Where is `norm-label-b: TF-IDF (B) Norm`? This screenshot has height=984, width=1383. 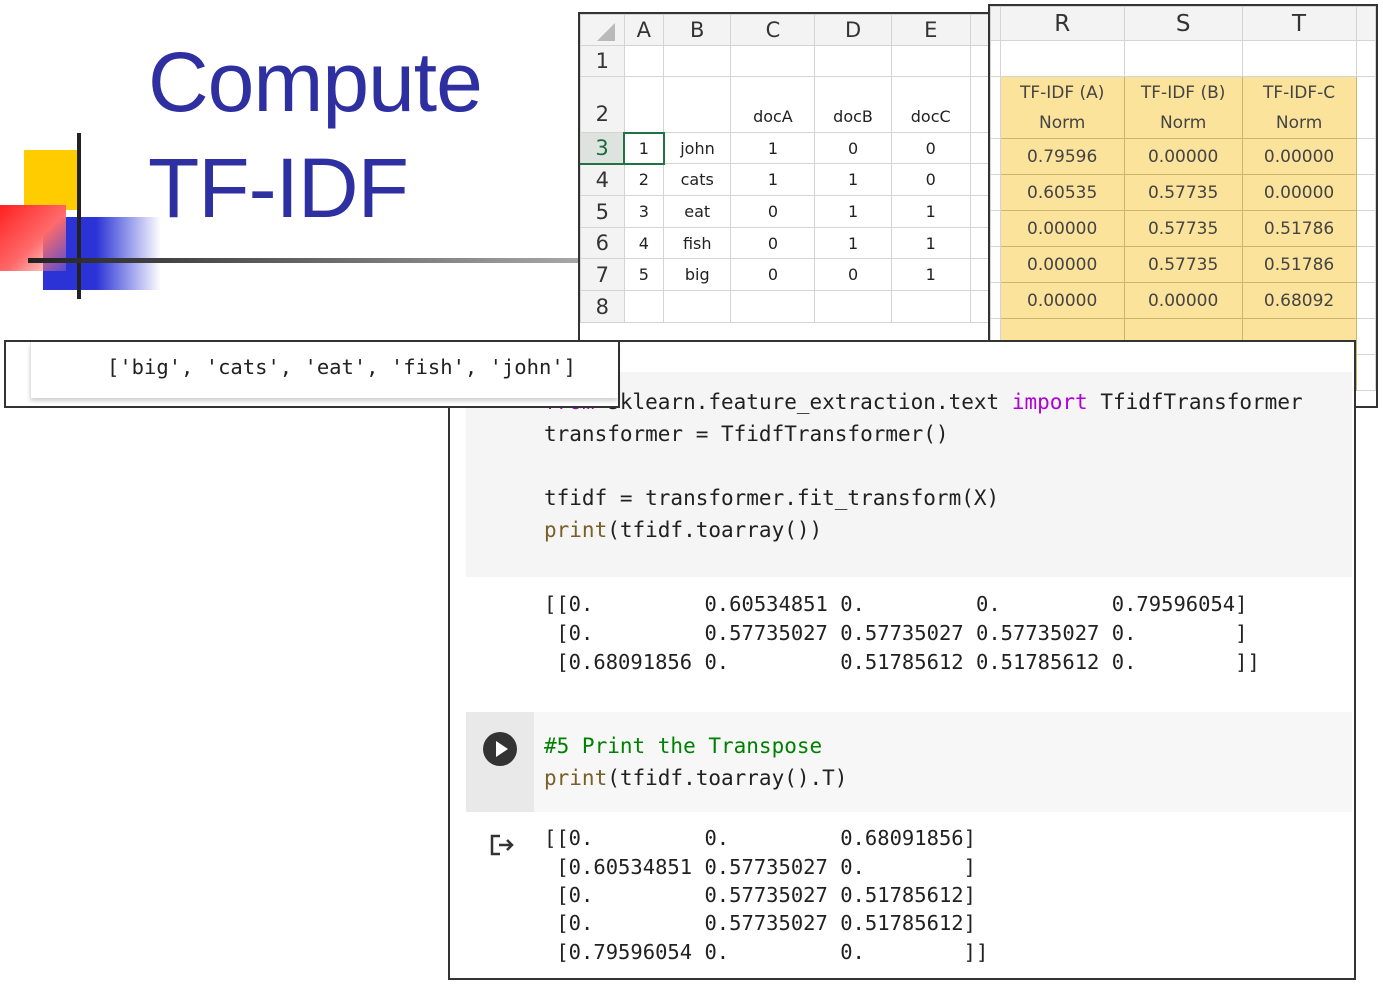
norm-label-b: TF-IDF (B) Norm is located at coordinates (1183, 107).